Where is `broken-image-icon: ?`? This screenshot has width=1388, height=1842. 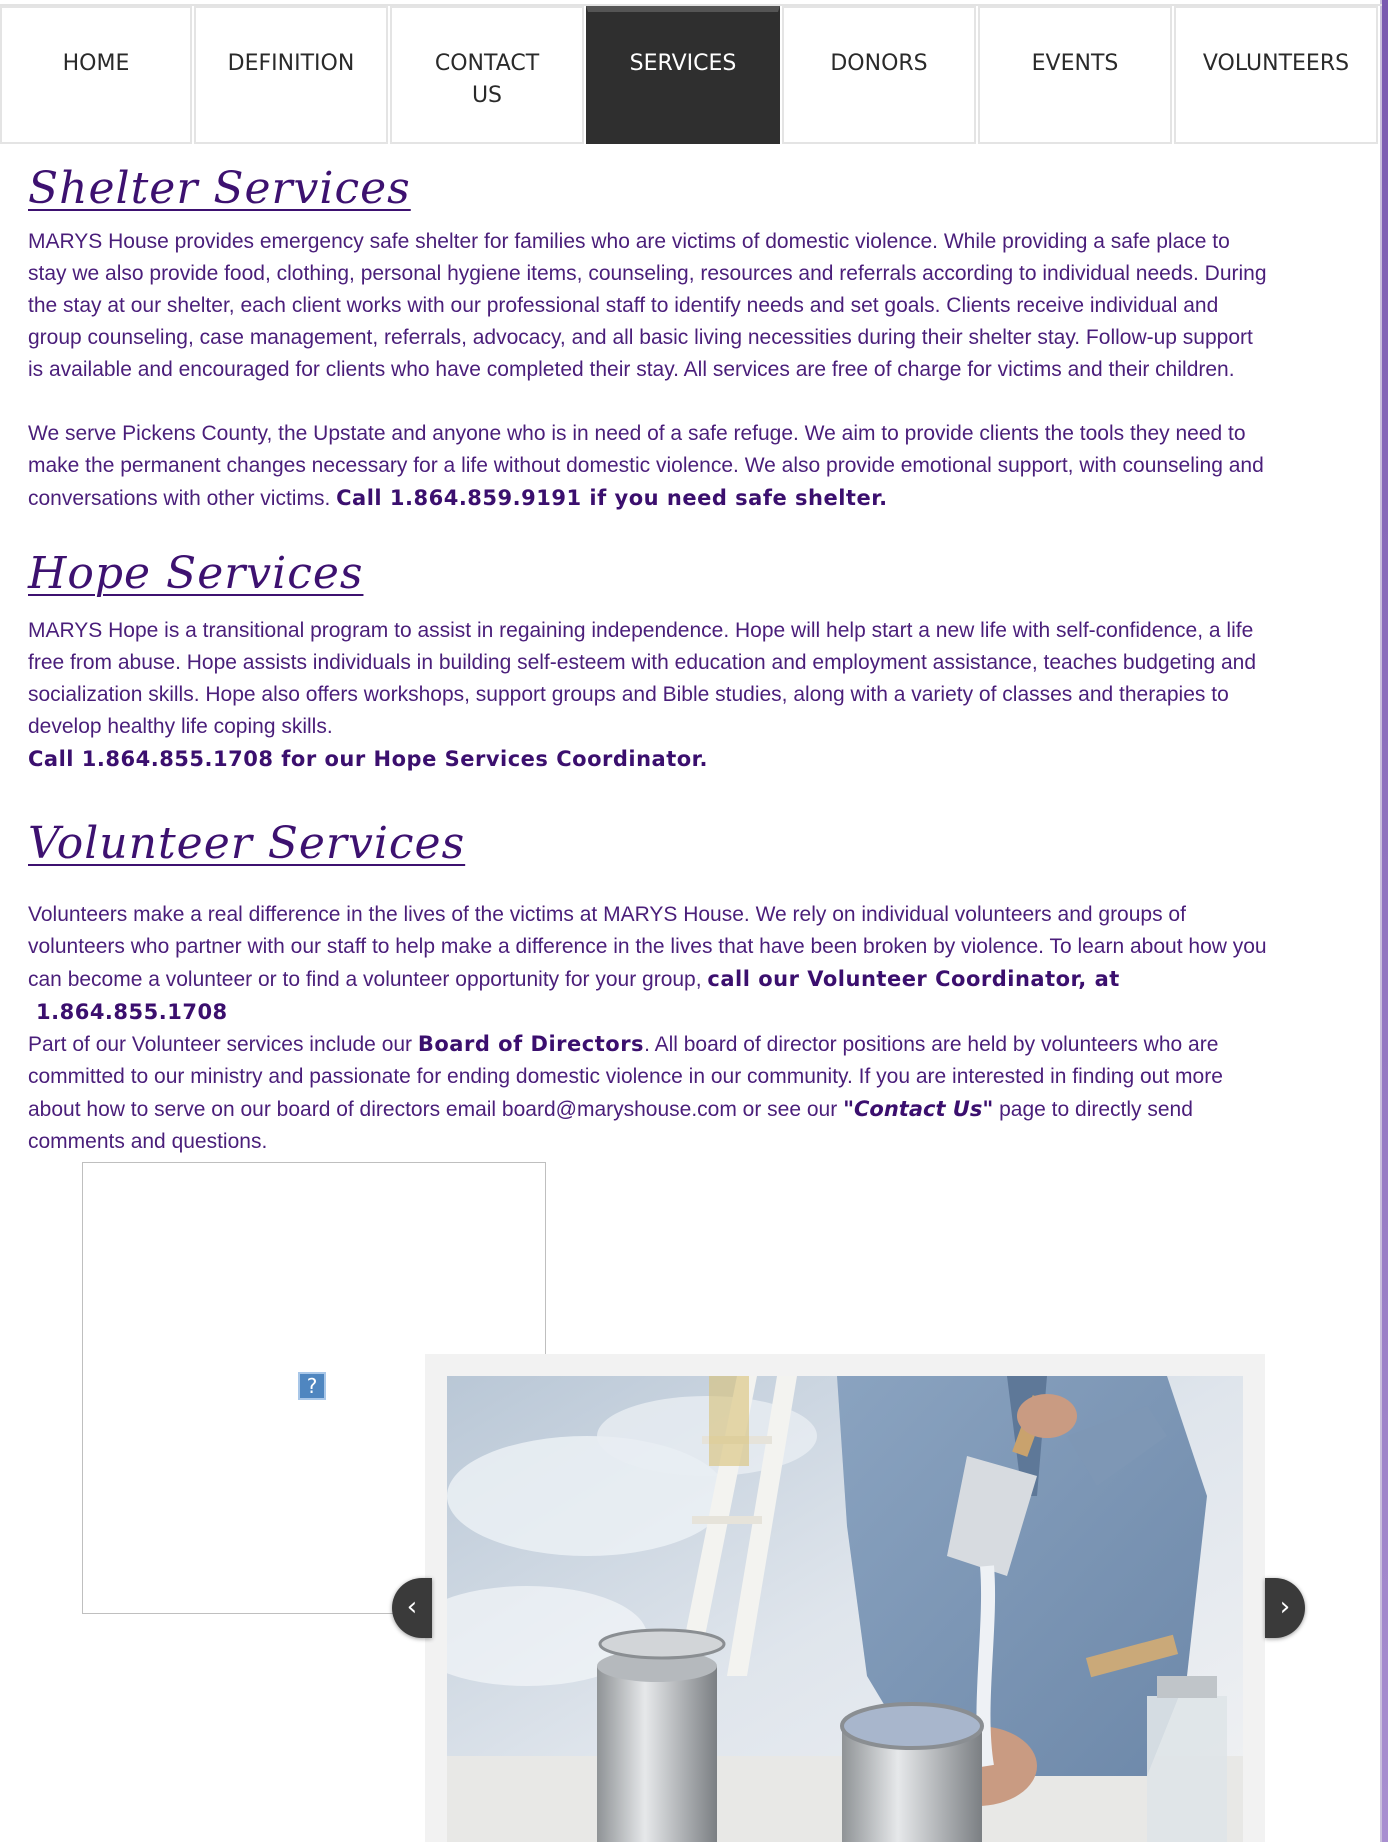 broken-image-icon: ? is located at coordinates (312, 1386).